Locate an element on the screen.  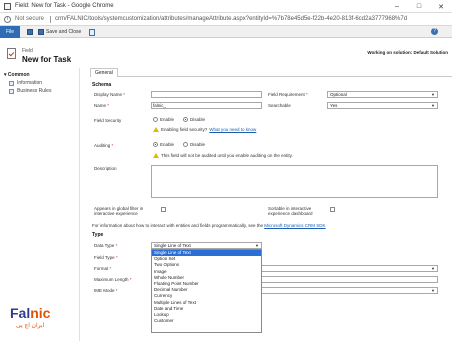
business-rules-icon is located at coordinates (11, 91).